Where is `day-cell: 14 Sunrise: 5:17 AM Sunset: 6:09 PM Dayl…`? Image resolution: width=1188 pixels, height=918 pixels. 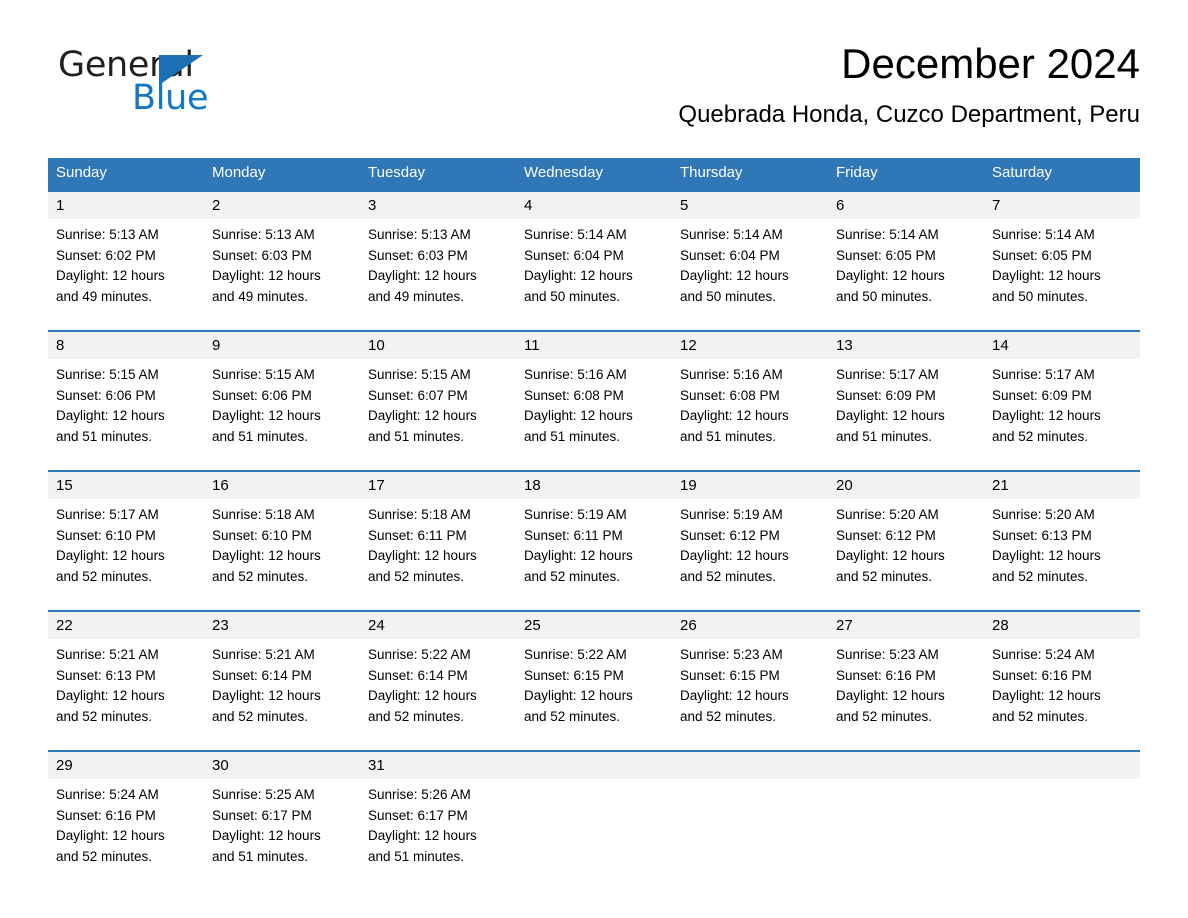 day-cell: 14 Sunrise: 5:17 AM Sunset: 6:09 PM Dayl… is located at coordinates (1062, 392).